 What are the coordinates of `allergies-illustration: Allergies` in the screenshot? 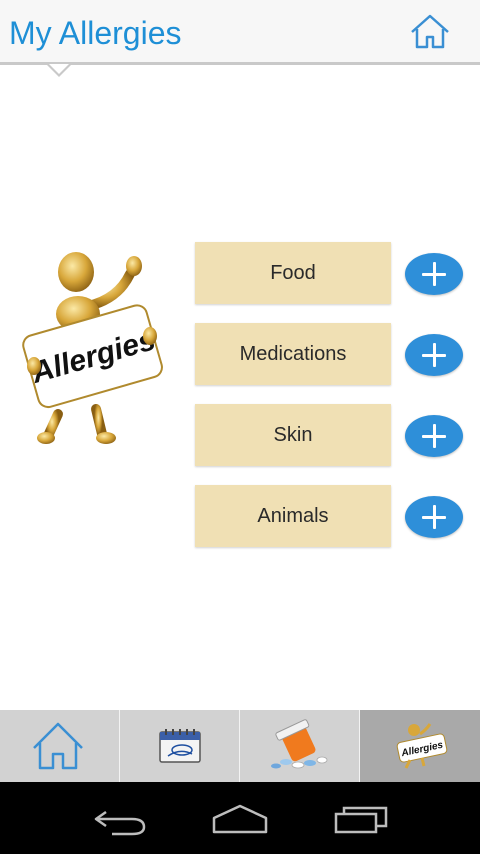 It's located at (93, 349).